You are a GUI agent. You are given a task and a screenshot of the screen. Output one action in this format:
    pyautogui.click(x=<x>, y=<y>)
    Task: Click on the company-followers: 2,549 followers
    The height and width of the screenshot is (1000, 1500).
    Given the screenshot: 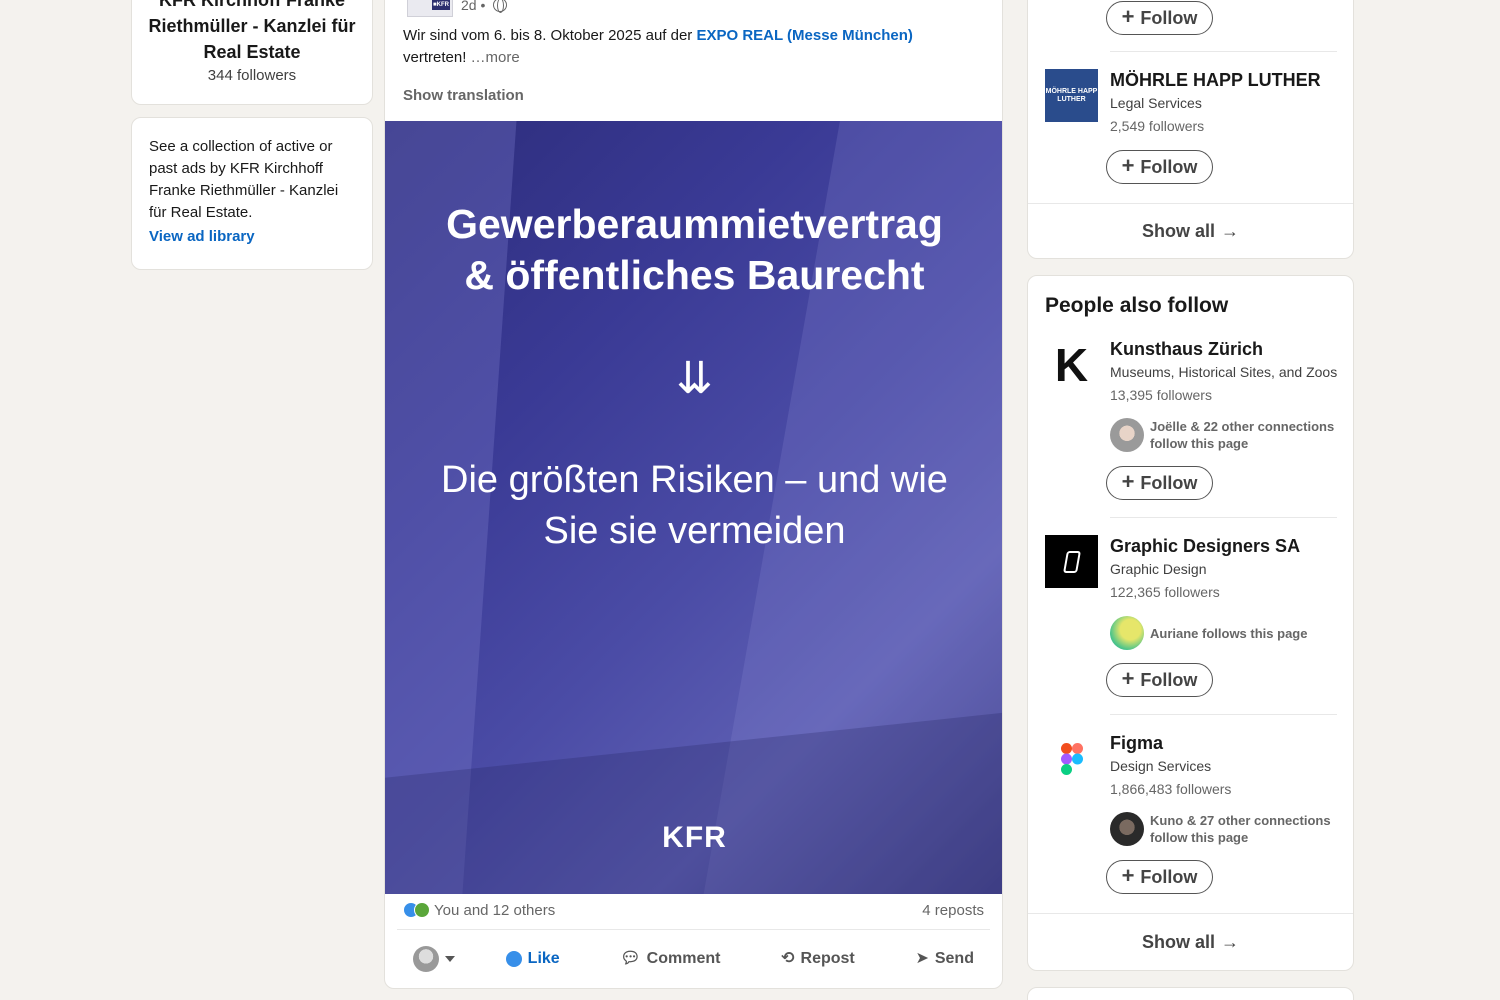 What is the action you would take?
    pyautogui.click(x=1157, y=126)
    